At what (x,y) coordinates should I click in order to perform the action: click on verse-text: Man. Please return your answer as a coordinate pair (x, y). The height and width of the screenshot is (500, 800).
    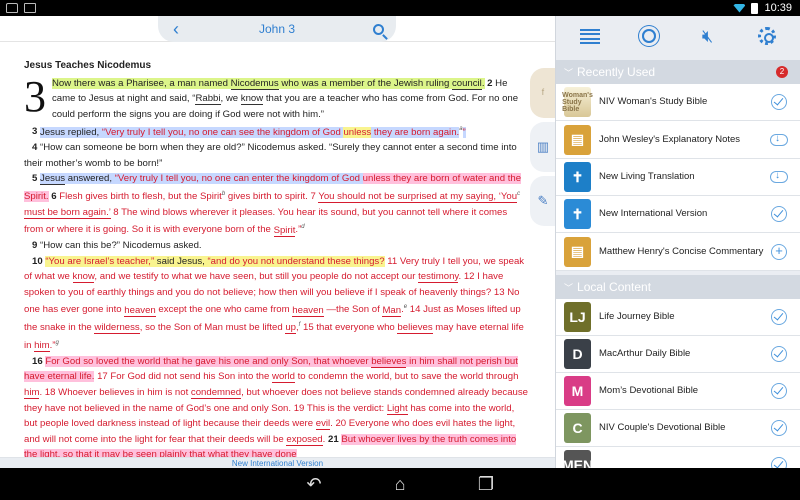
    Looking at the image, I should click on (392, 310).